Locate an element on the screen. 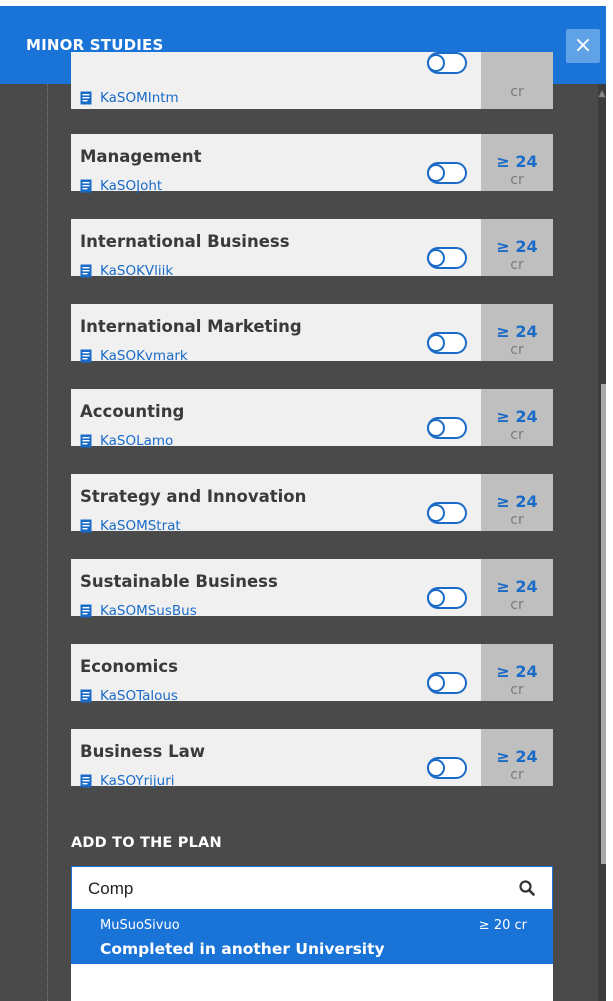 Image resolution: width=613 pixels, height=1001 pixels. minor-card: Economics KaSOTalous ≥ 24 cr is located at coordinates (312, 674).